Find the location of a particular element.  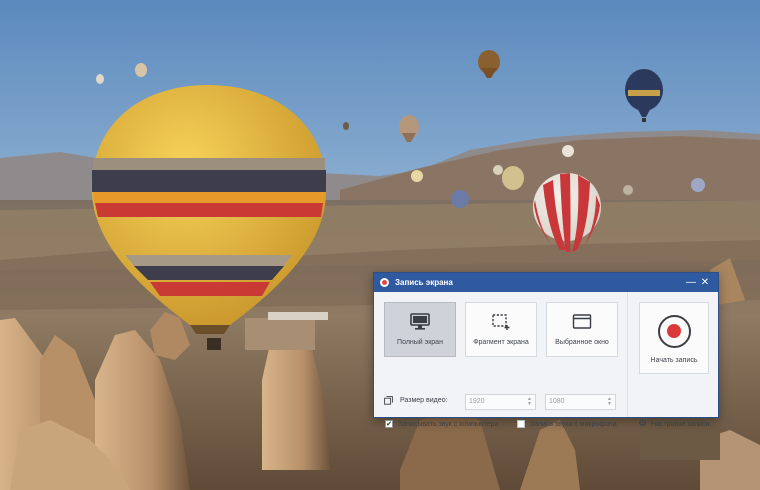

window-titlebar: Запись экрана — ✕ is located at coordinates (546, 282).